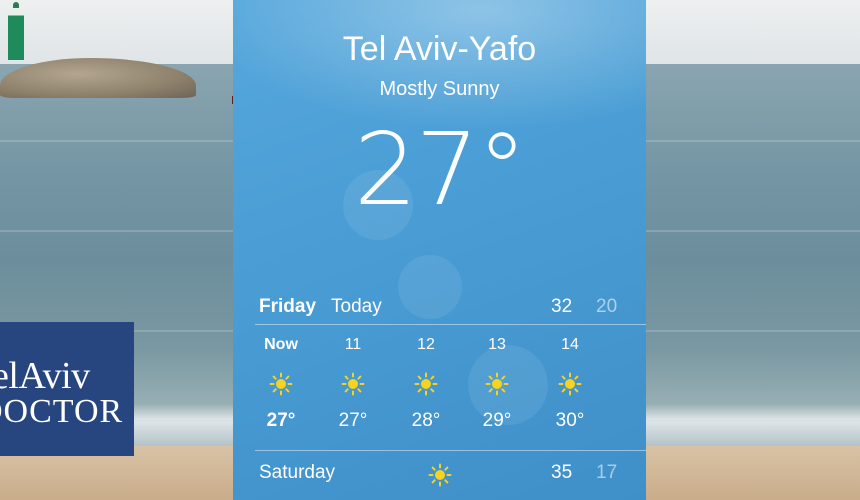 This screenshot has height=500, width=860. I want to click on high-temp: 32, so click(562, 306).